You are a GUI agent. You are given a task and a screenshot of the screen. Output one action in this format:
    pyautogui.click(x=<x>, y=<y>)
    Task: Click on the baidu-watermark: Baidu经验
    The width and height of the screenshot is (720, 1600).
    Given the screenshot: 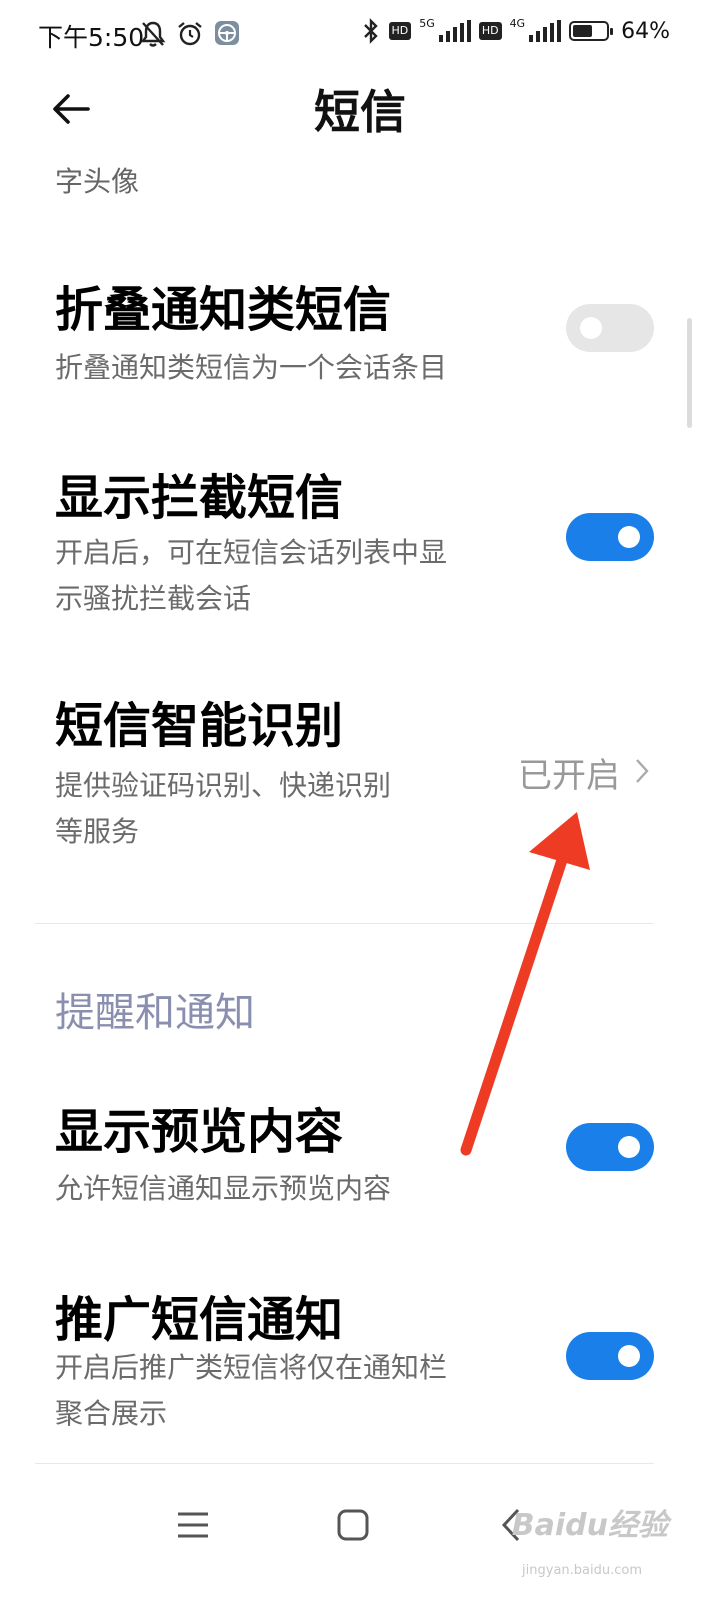 What is the action you would take?
    pyautogui.click(x=589, y=1525)
    